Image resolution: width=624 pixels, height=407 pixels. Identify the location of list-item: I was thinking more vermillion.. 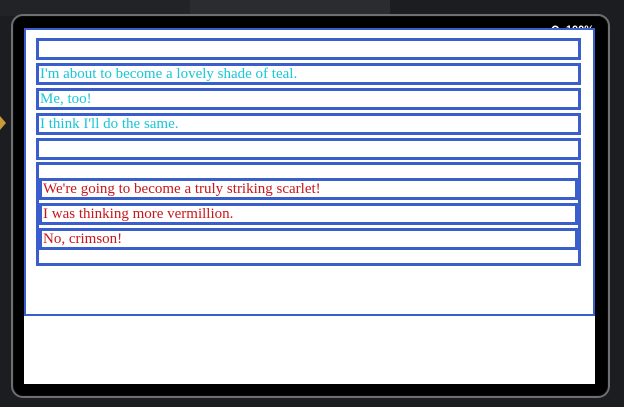
(308, 214).